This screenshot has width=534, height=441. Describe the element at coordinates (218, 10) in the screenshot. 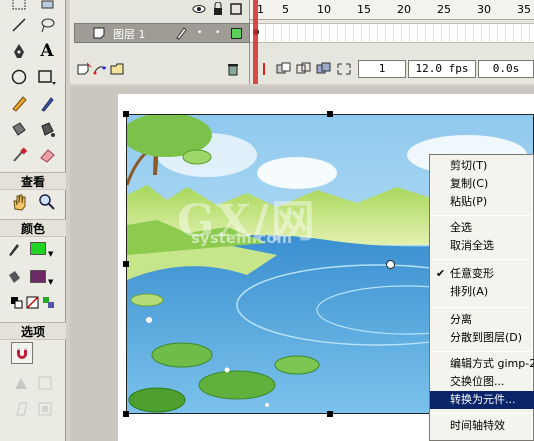

I see `lock-icon` at that location.